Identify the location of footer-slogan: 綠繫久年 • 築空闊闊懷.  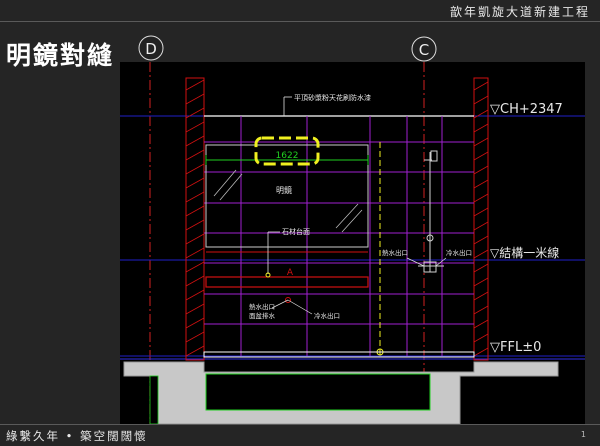
(77, 436).